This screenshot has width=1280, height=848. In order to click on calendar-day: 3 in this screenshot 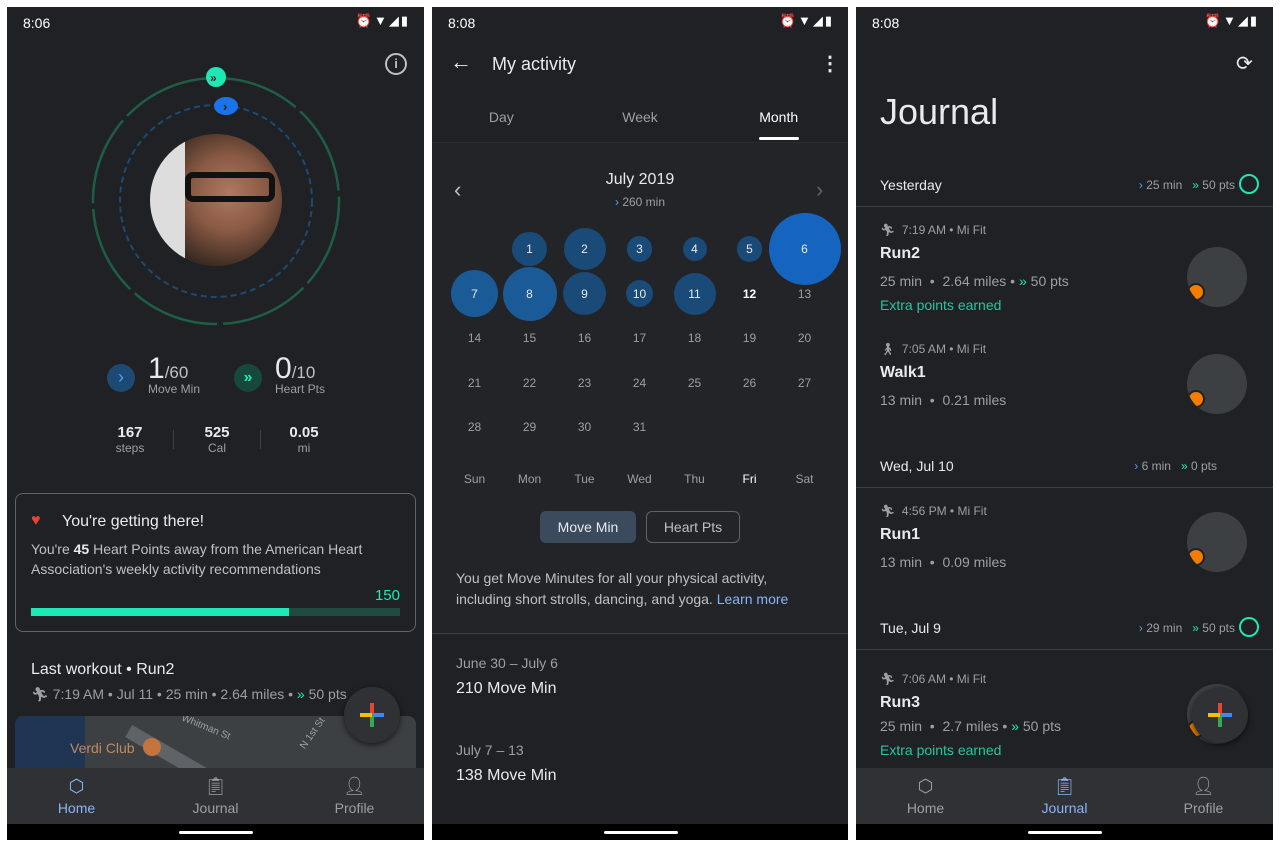, I will do `click(639, 249)`.